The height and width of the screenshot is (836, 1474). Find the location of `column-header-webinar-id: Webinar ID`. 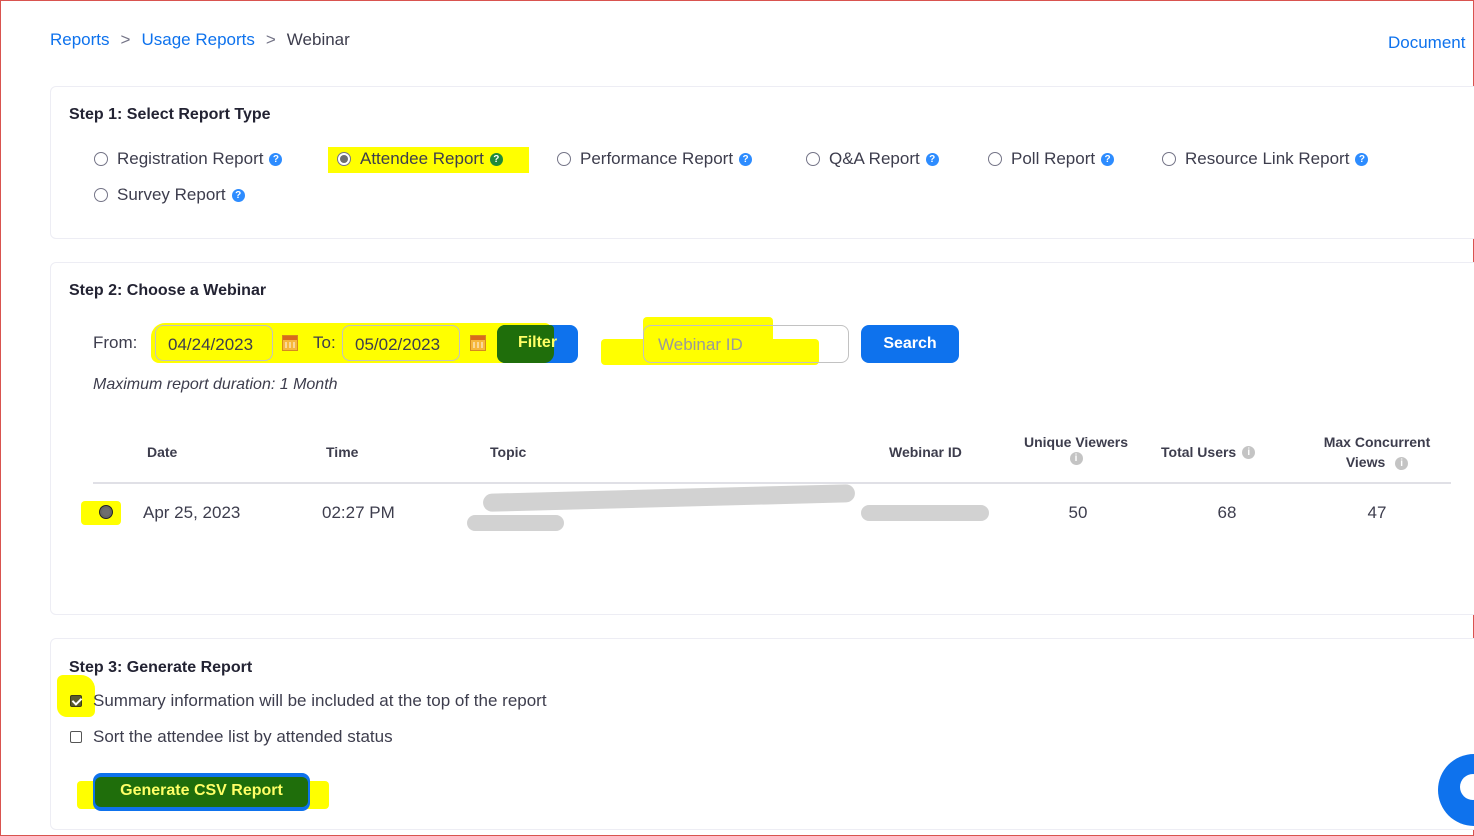

column-header-webinar-id: Webinar ID is located at coordinates (925, 452).